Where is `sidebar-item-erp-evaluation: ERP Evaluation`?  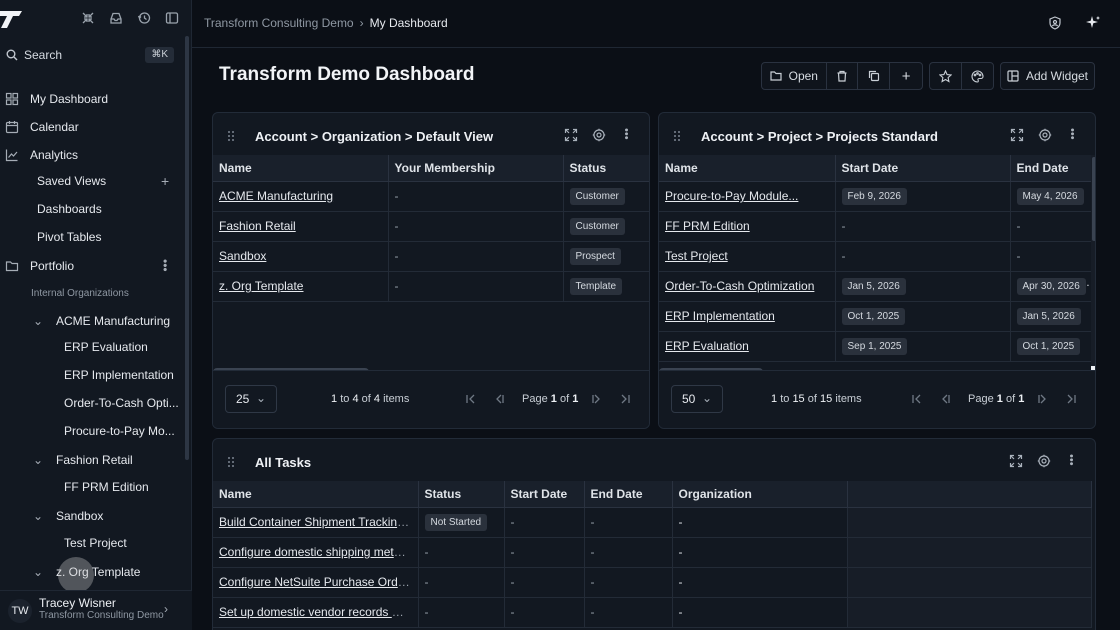 sidebar-item-erp-evaluation: ERP Evaluation is located at coordinates (91, 347).